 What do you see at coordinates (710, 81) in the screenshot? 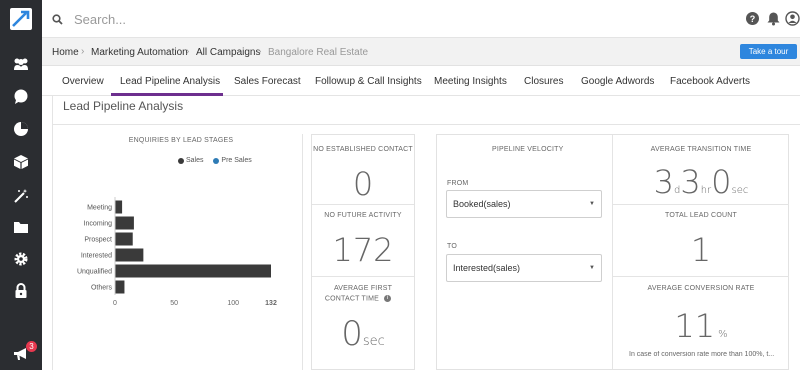
I see `tab-facebook-adverts: Facebook Adverts` at bounding box center [710, 81].